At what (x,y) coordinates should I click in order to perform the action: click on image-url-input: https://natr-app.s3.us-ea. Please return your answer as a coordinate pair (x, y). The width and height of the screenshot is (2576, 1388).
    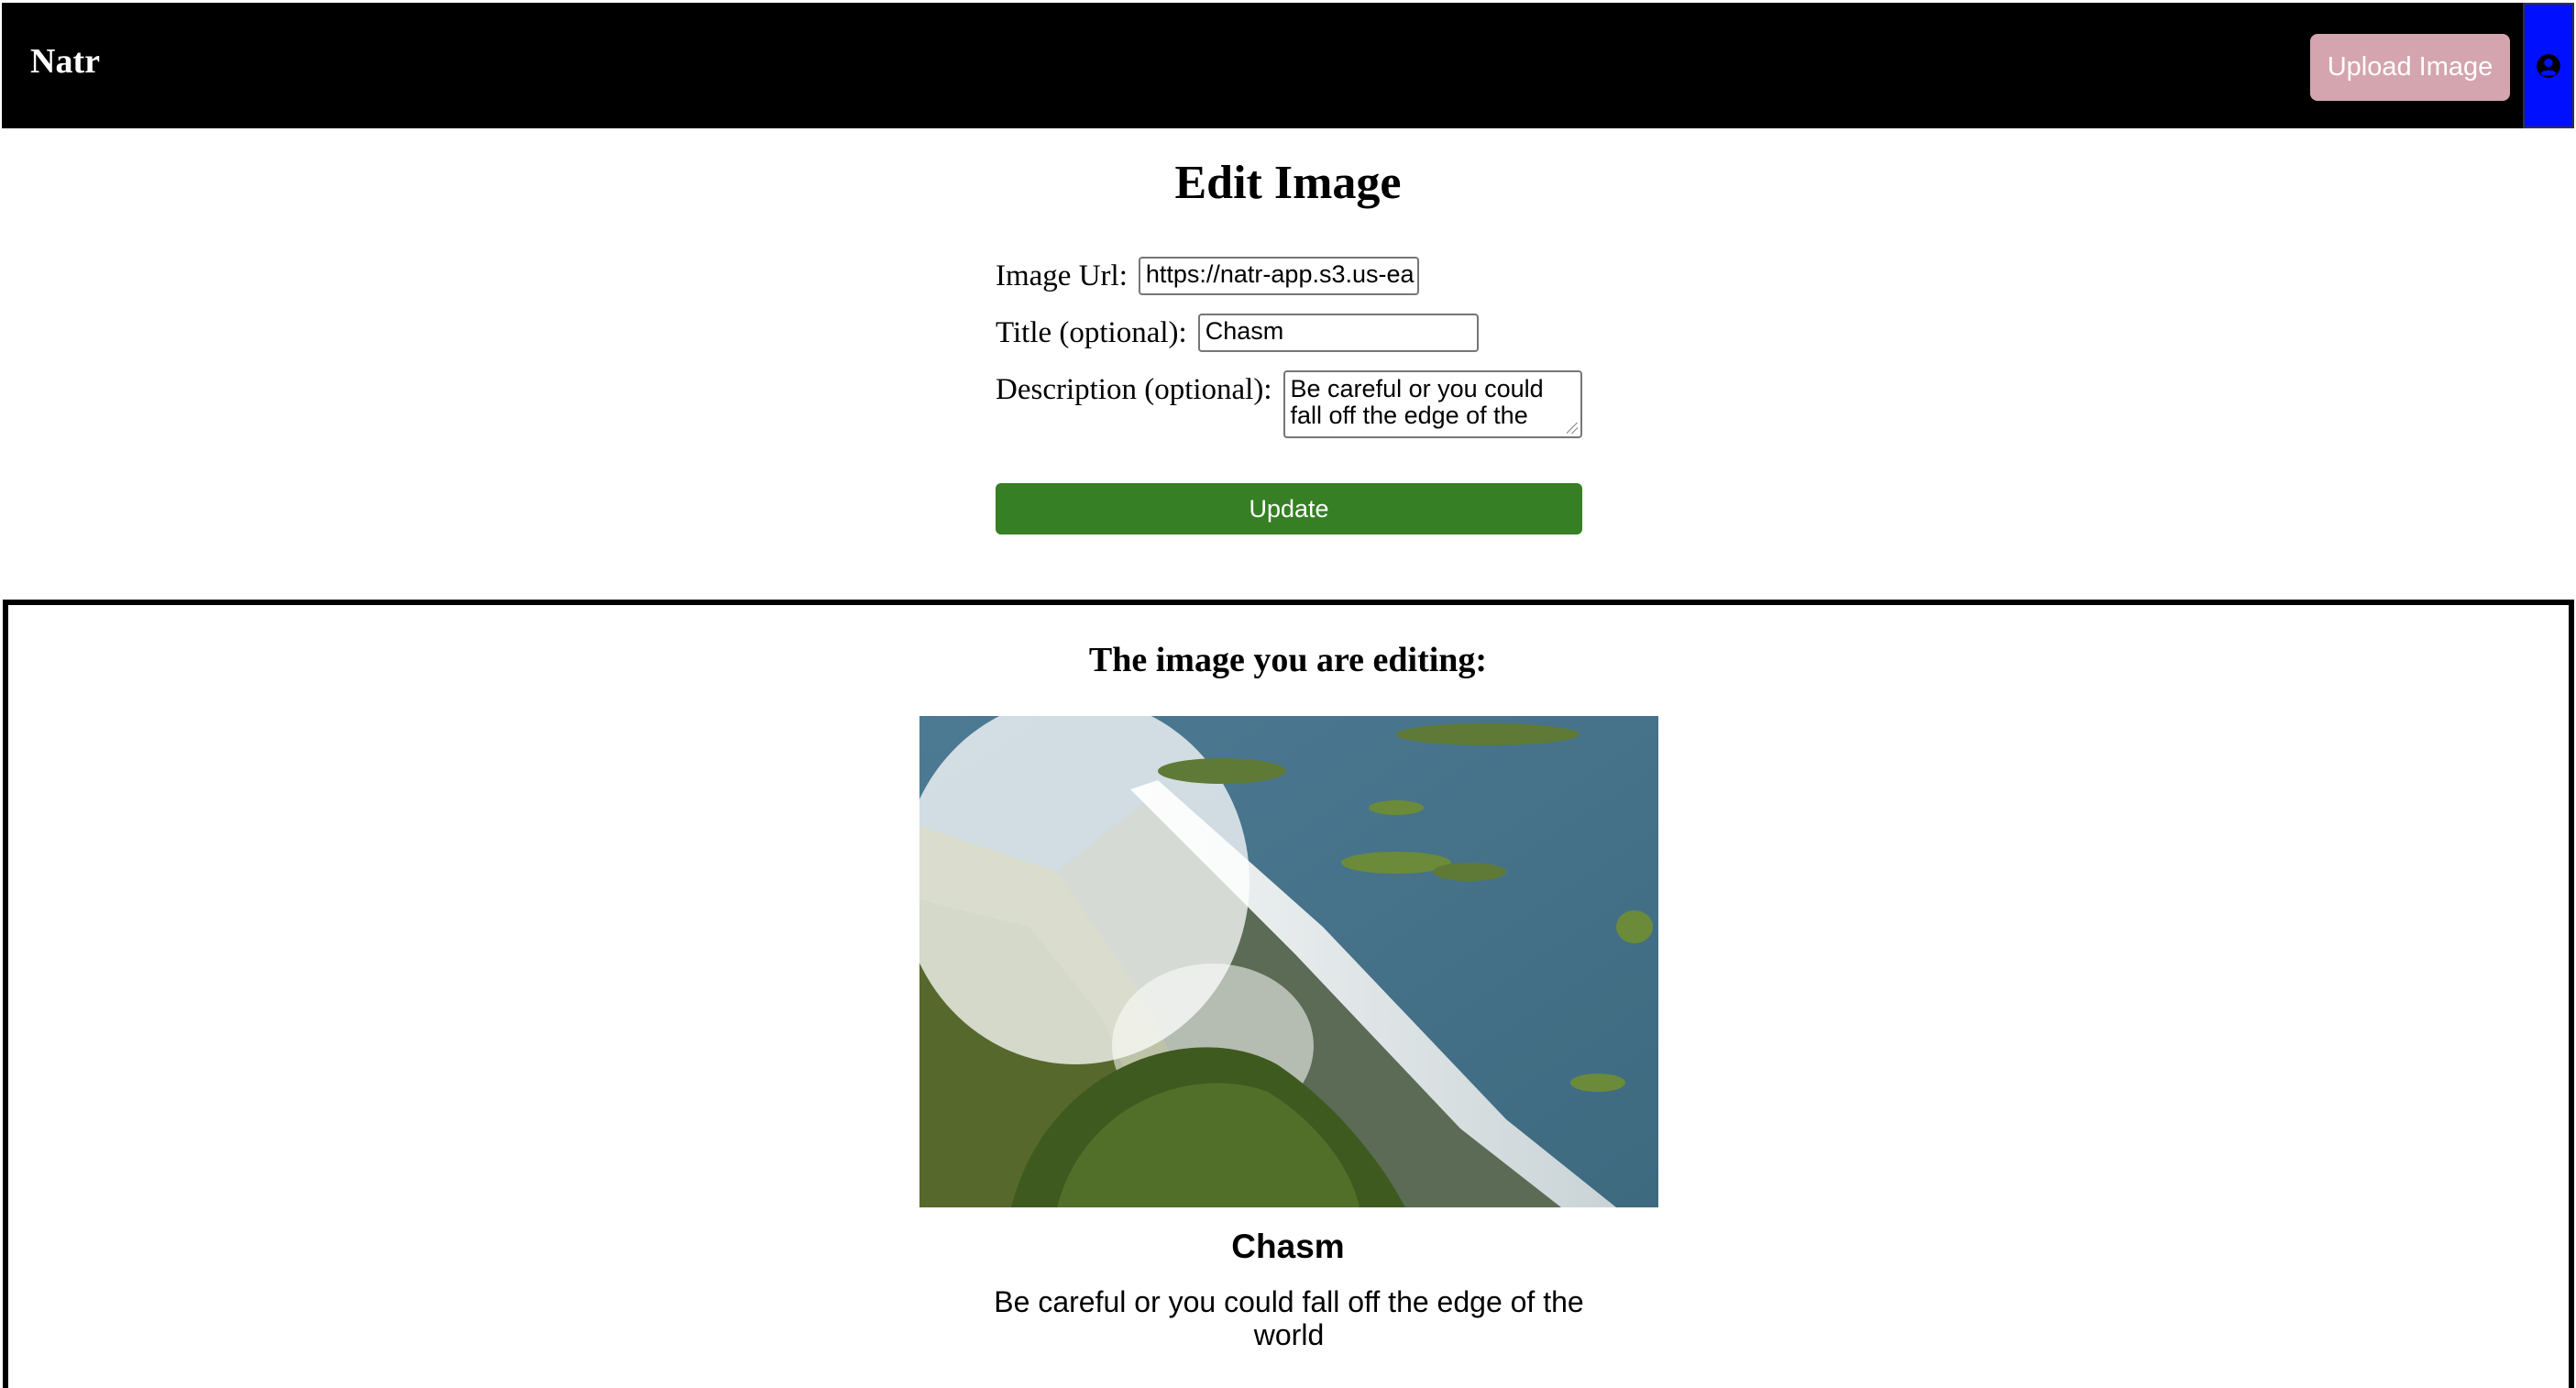
    Looking at the image, I should click on (1279, 276).